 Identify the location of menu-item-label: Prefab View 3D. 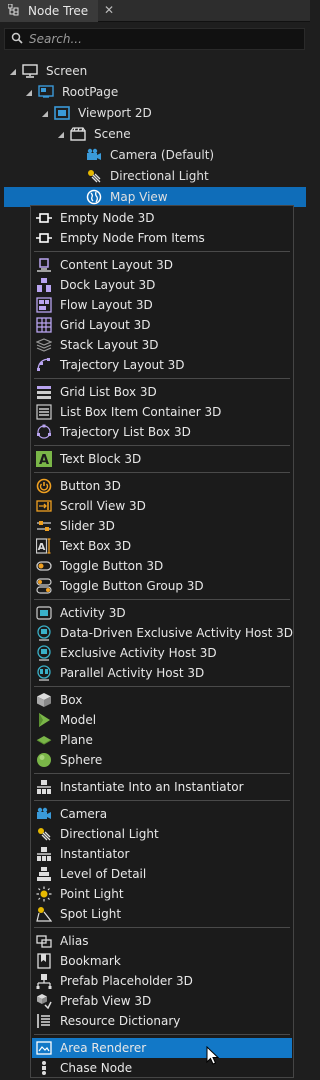
(106, 1001).